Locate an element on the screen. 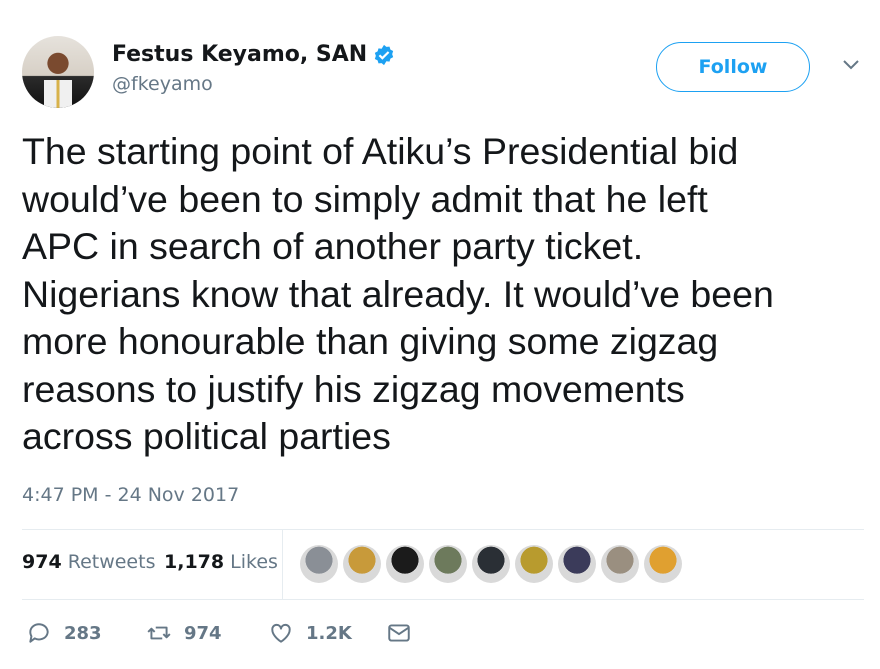  likes-count: 1,178 is located at coordinates (194, 562).